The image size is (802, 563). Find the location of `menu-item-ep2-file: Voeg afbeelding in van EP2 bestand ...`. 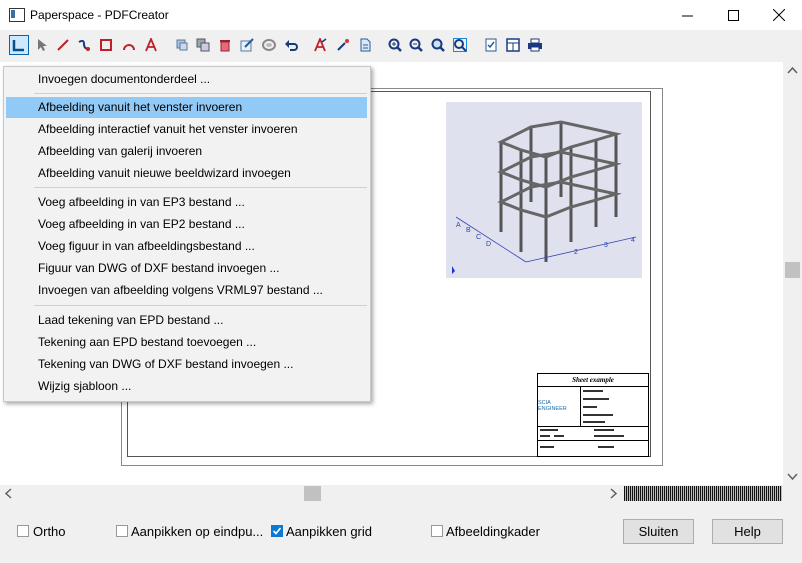

menu-item-ep2-file: Voeg afbeelding in van EP2 bestand ... is located at coordinates (186, 224).